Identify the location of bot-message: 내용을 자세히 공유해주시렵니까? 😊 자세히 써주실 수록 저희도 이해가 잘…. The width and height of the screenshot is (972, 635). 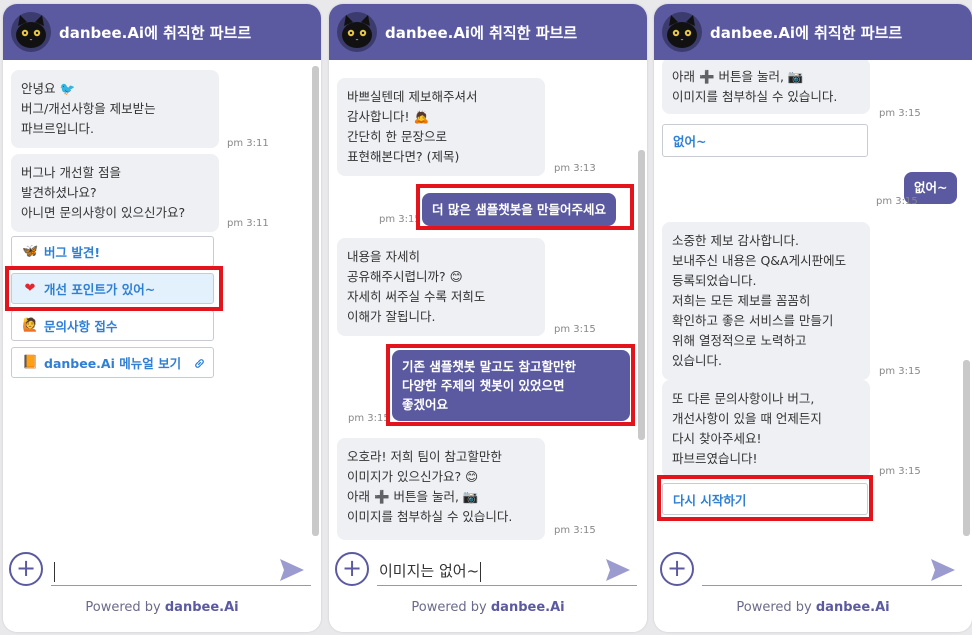
(441, 287).